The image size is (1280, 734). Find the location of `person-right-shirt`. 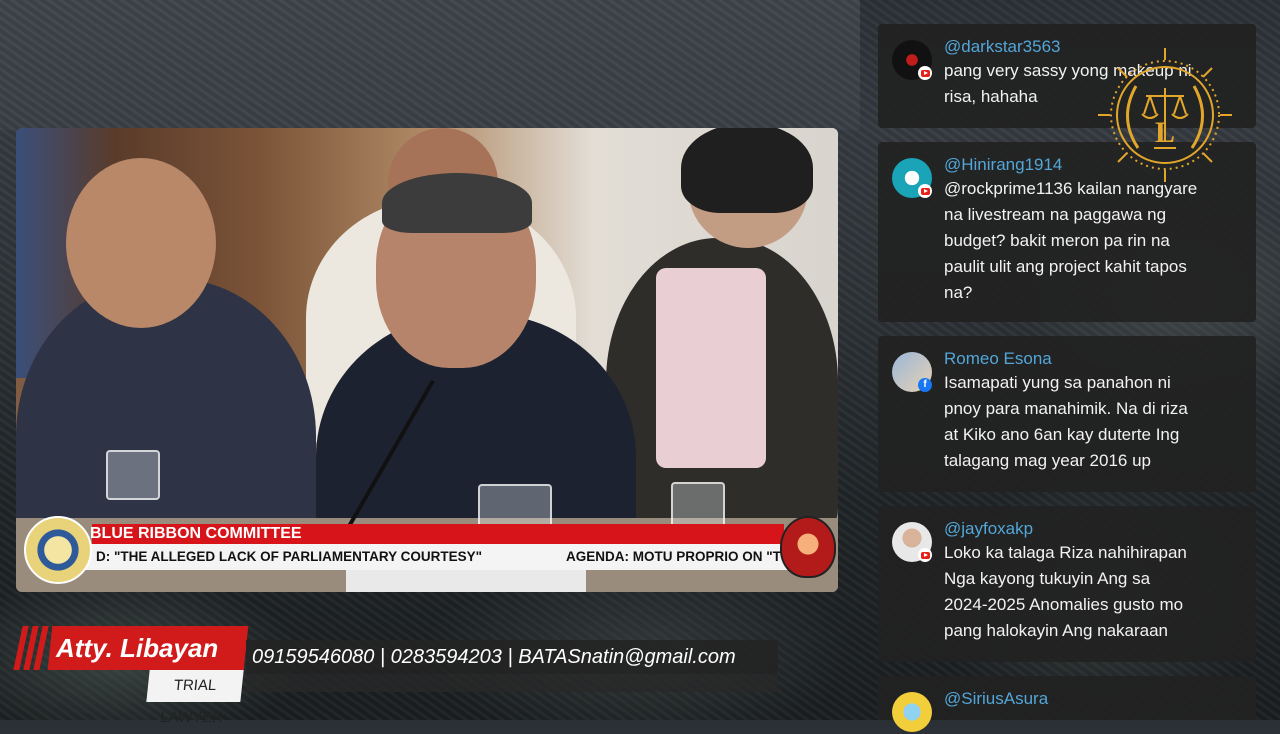

person-right-shirt is located at coordinates (711, 368).